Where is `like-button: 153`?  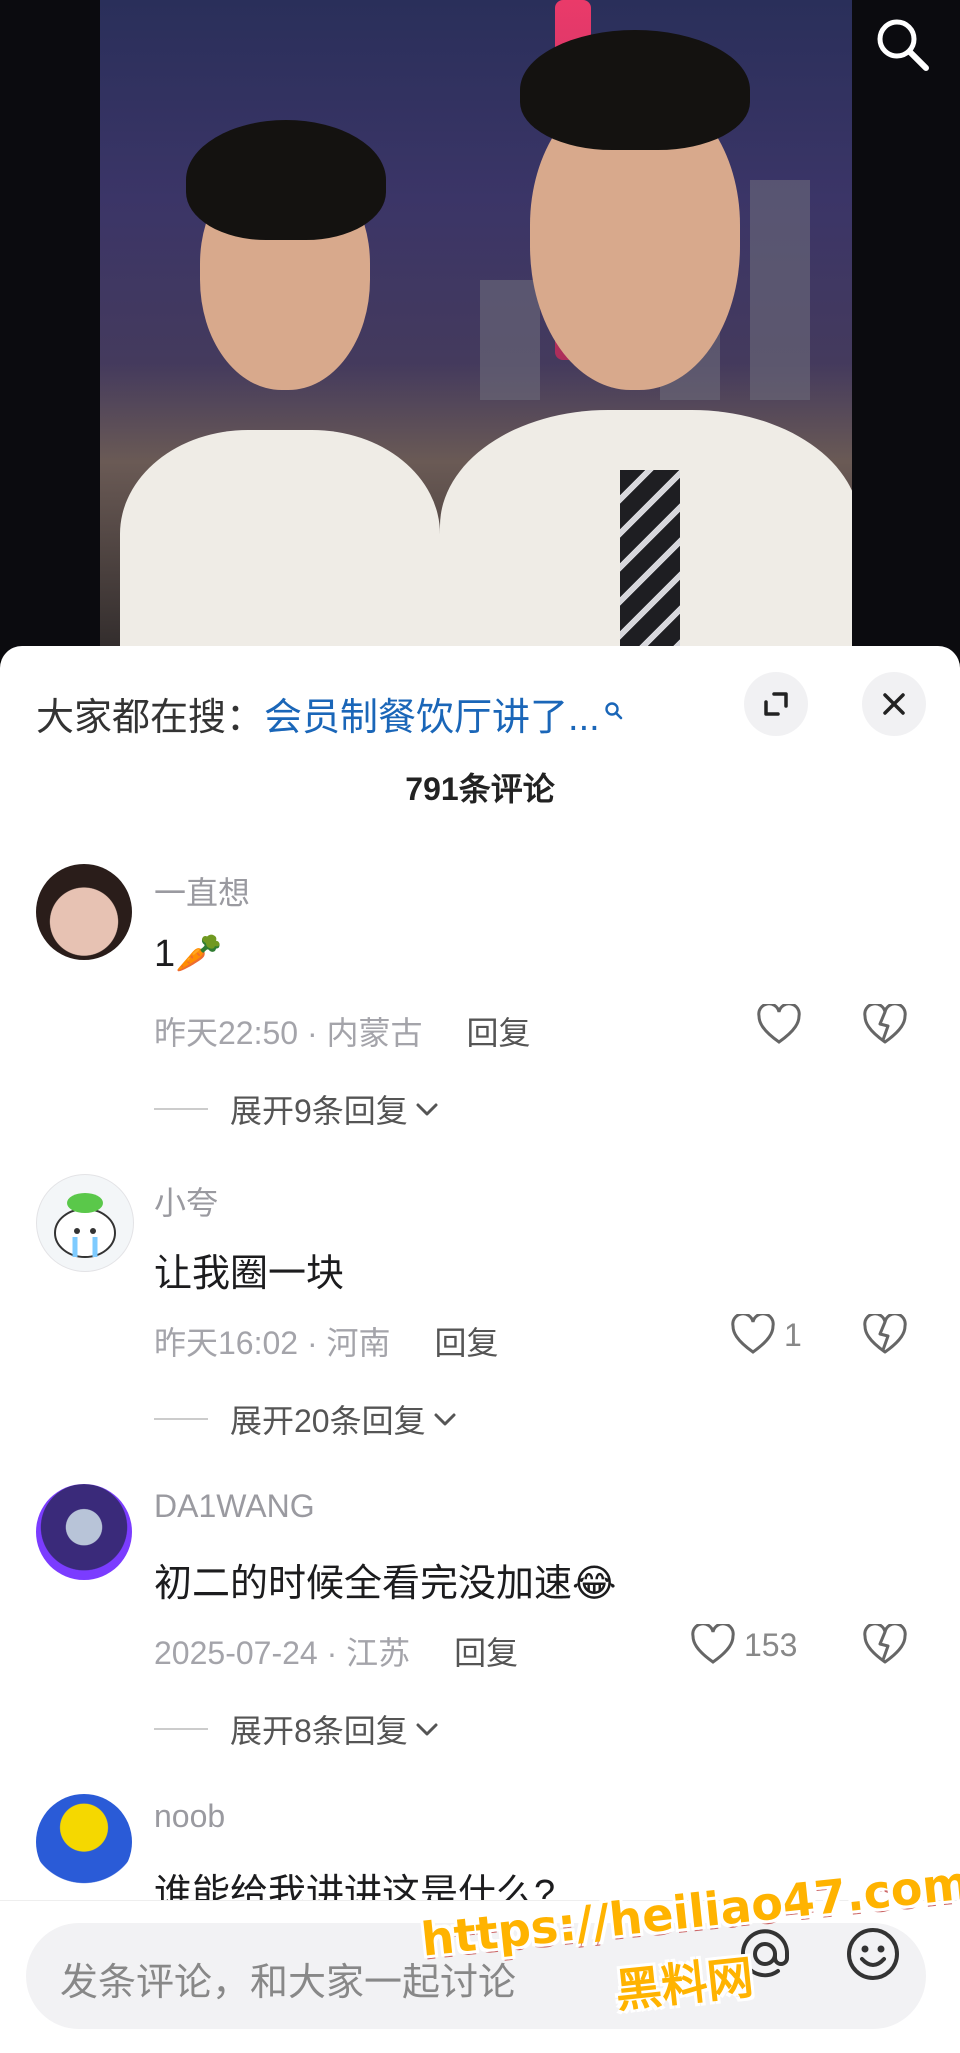 like-button: 153 is located at coordinates (743, 1645).